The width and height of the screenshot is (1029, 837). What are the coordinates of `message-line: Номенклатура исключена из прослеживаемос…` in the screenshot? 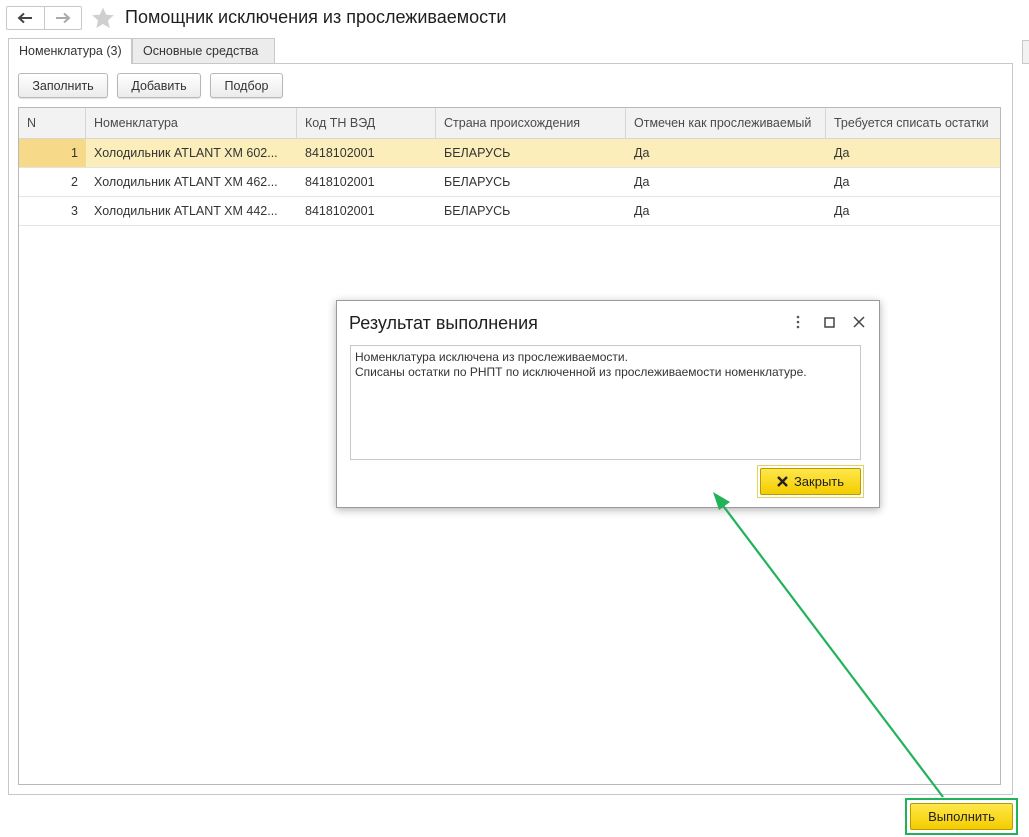 It's located at (491, 357).